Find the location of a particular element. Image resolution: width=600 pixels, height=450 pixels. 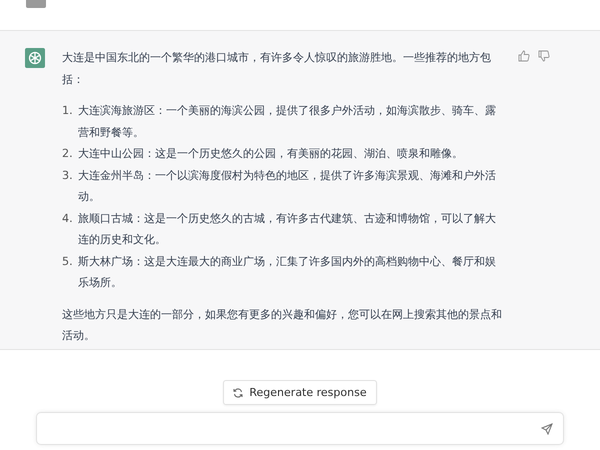

list-number: 2. is located at coordinates (68, 154).